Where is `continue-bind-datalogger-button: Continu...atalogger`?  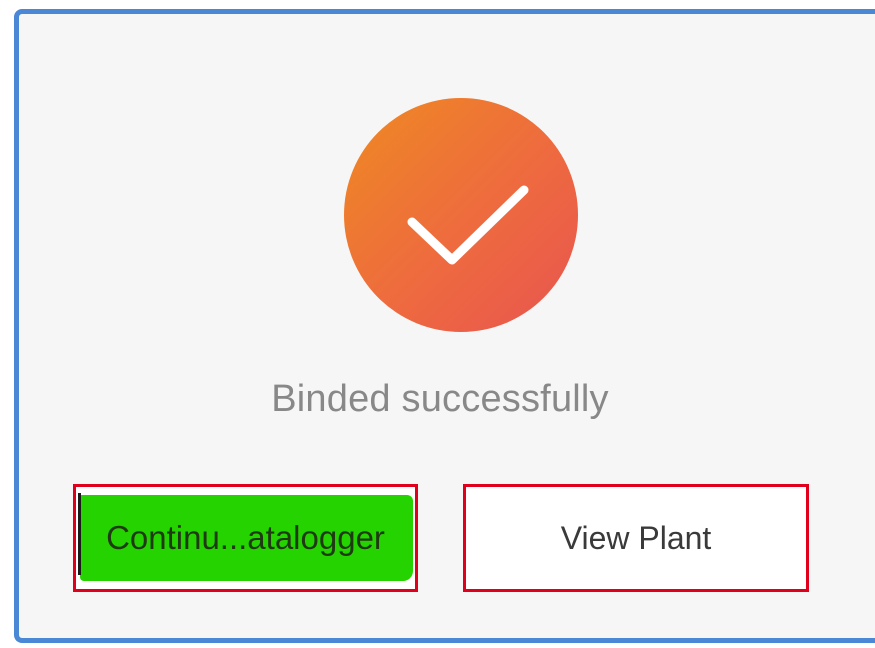 continue-bind-datalogger-button: Continu...atalogger is located at coordinates (245, 538).